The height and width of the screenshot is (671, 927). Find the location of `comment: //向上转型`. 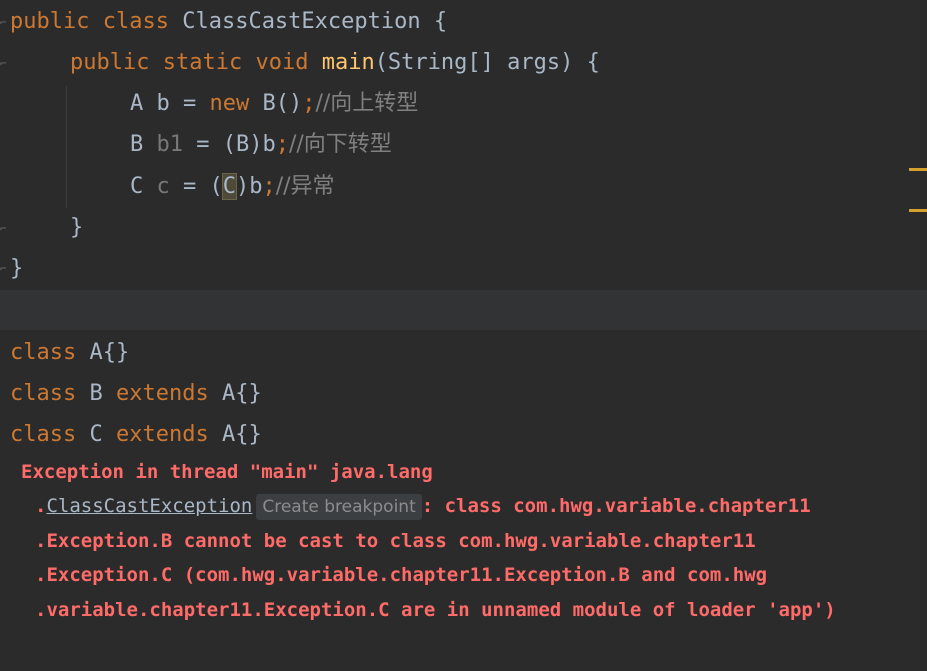

comment: //向上转型 is located at coordinates (367, 103).